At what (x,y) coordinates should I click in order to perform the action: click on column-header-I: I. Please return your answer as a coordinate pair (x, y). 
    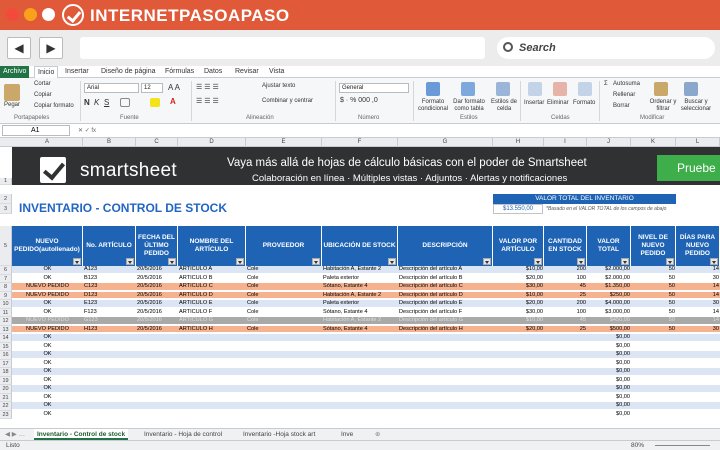
    Looking at the image, I should click on (565, 142).